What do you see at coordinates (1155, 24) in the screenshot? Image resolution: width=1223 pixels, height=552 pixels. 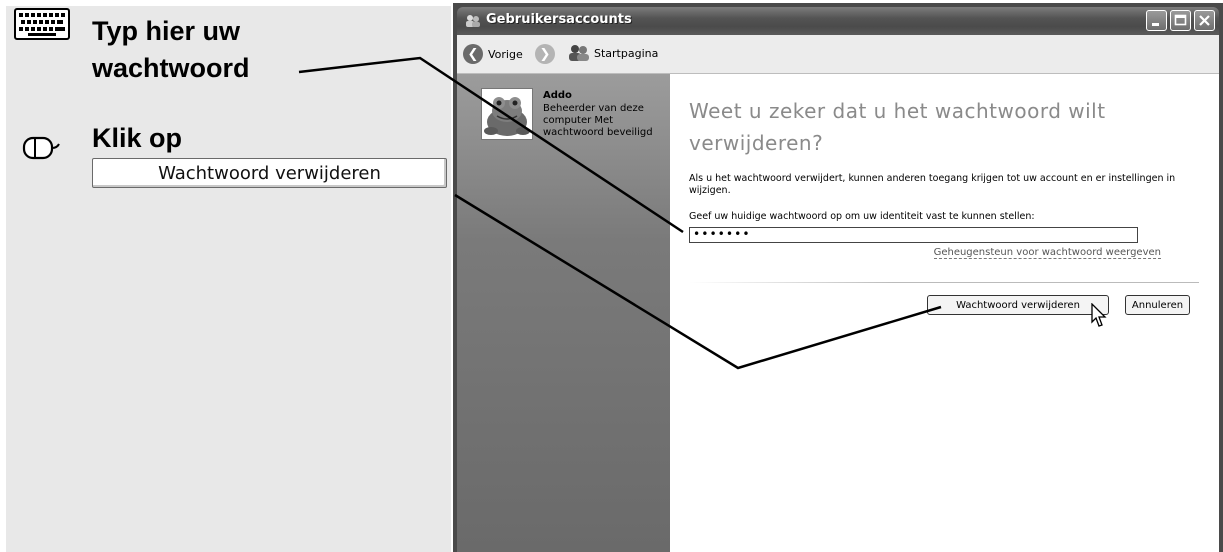 I see `minimize-icon` at bounding box center [1155, 24].